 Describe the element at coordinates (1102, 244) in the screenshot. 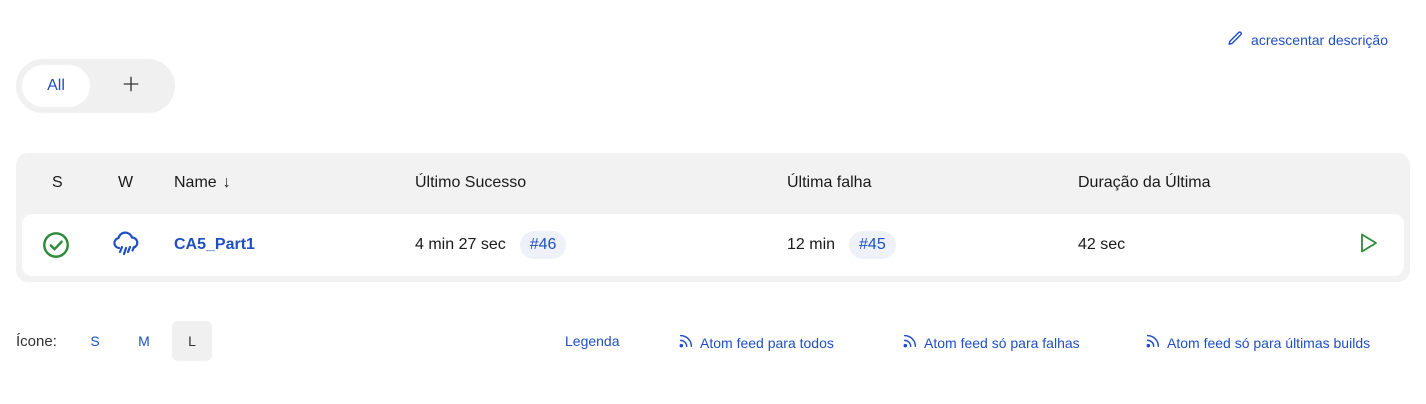

I see `last-duration-cell: 42 sec` at that location.